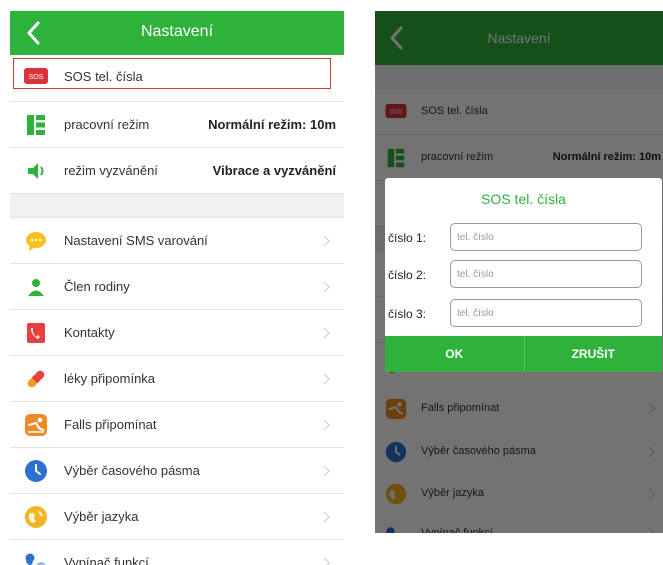 The image size is (663, 565). What do you see at coordinates (36, 125) in the screenshot?
I see `work-mode-icon` at bounding box center [36, 125].